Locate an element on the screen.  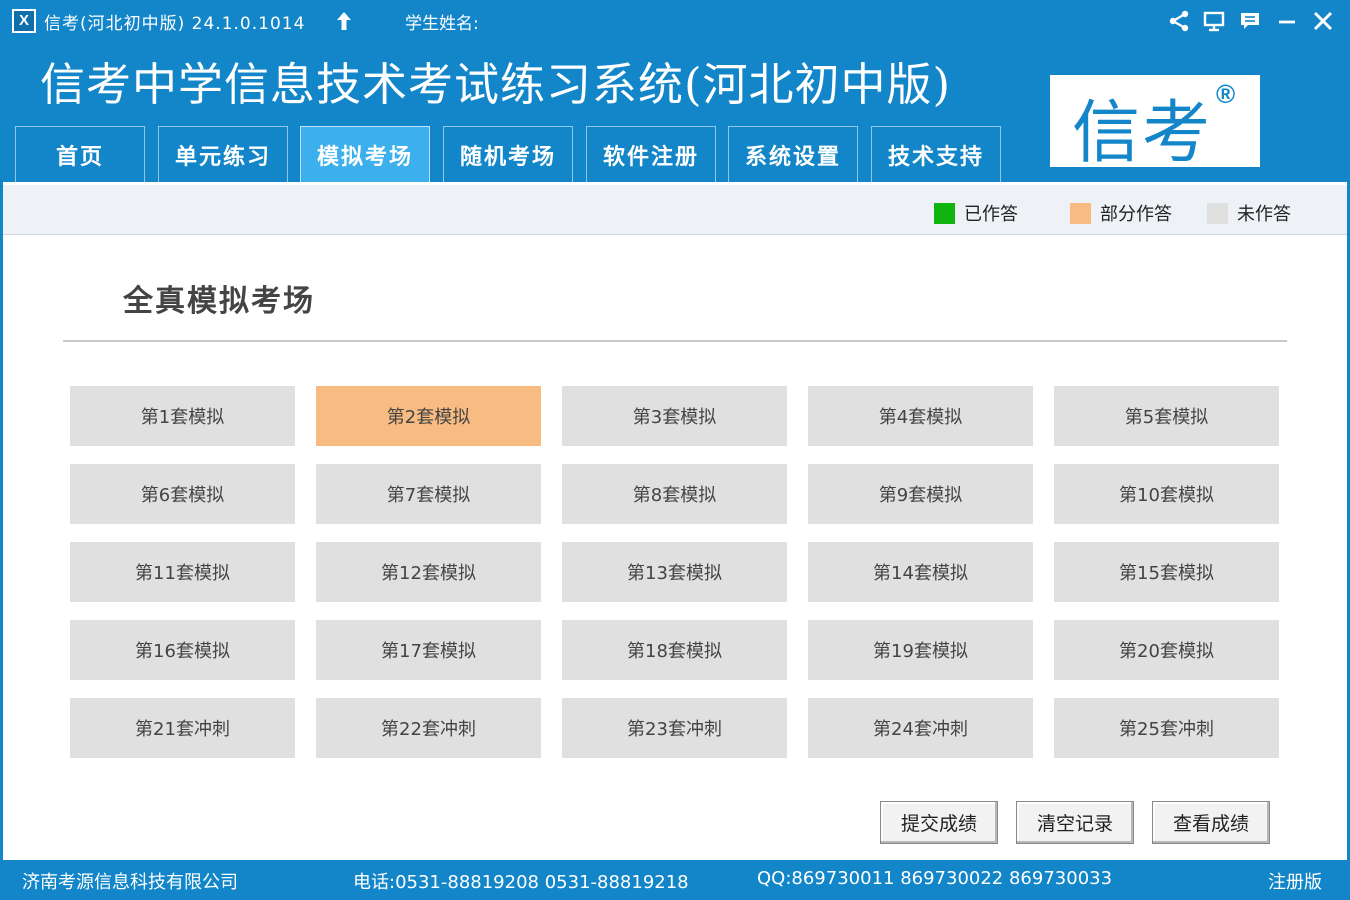
exam-set-button: 第21套冲刺 is located at coordinates (182, 728).